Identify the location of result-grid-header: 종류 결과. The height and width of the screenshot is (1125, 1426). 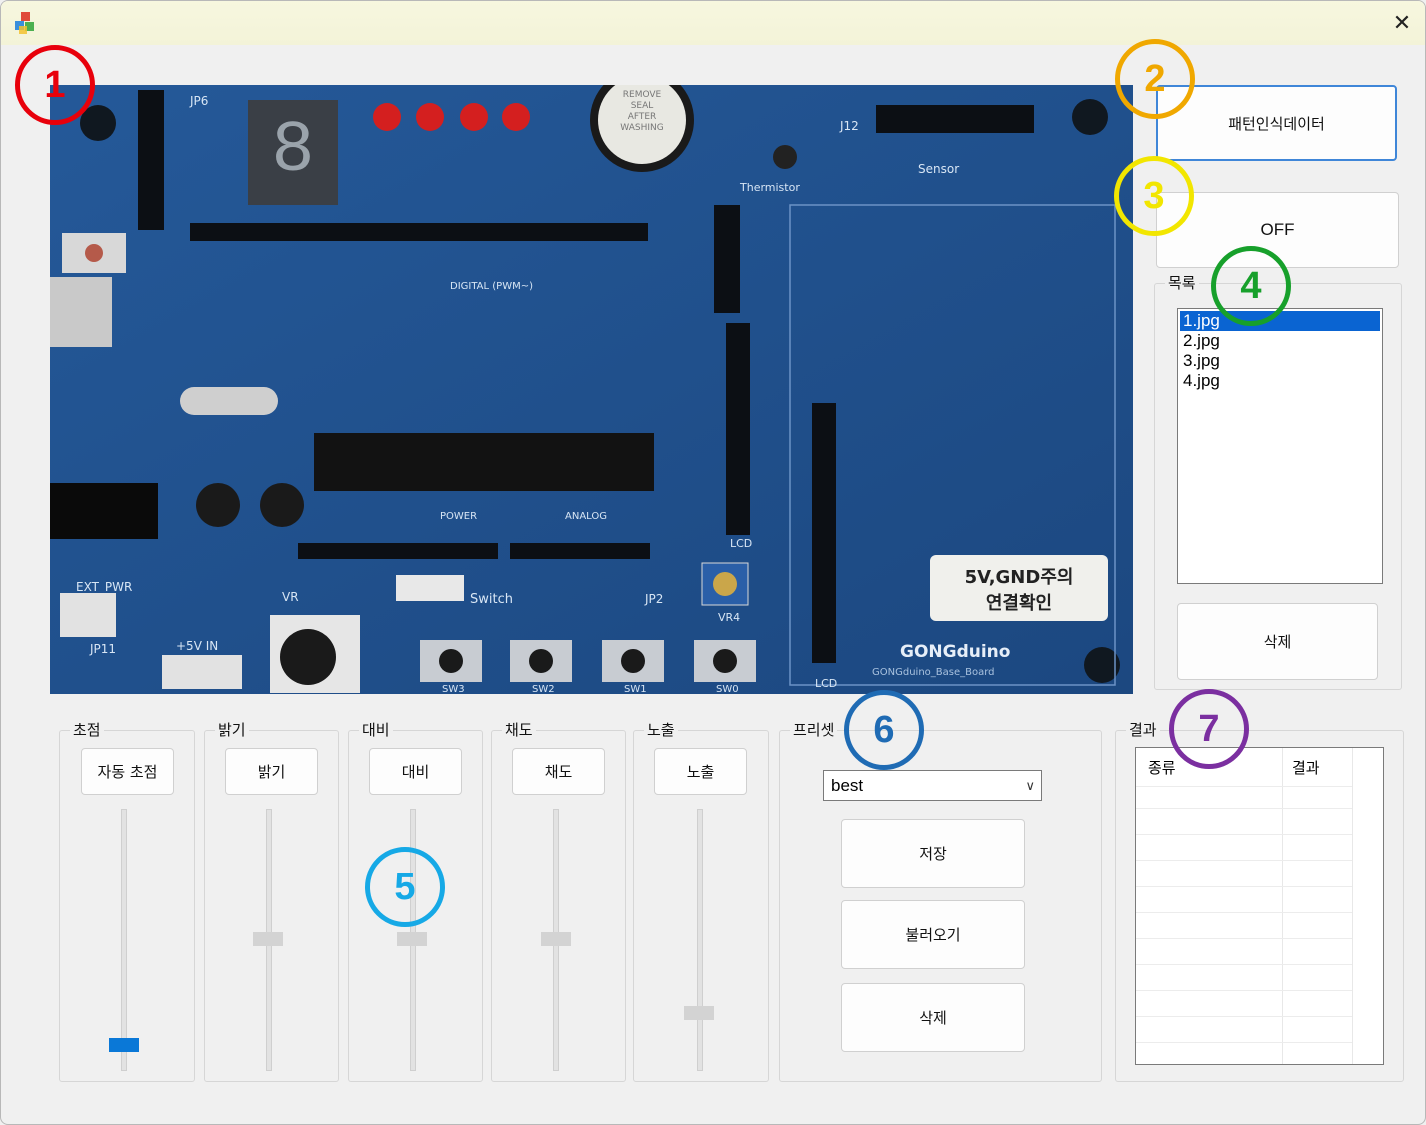
(1259, 767).